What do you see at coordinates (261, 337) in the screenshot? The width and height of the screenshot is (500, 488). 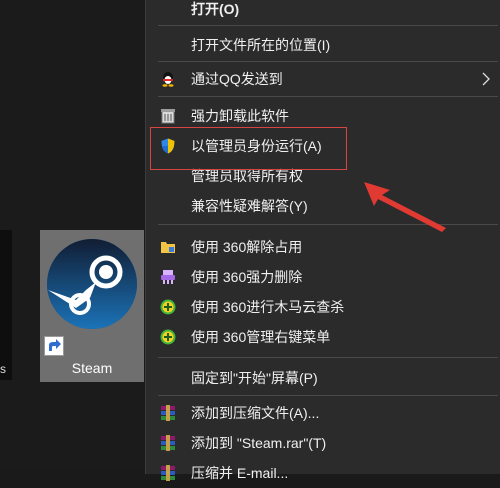 I see `menu-item-label: 使用 360管理右键菜单` at bounding box center [261, 337].